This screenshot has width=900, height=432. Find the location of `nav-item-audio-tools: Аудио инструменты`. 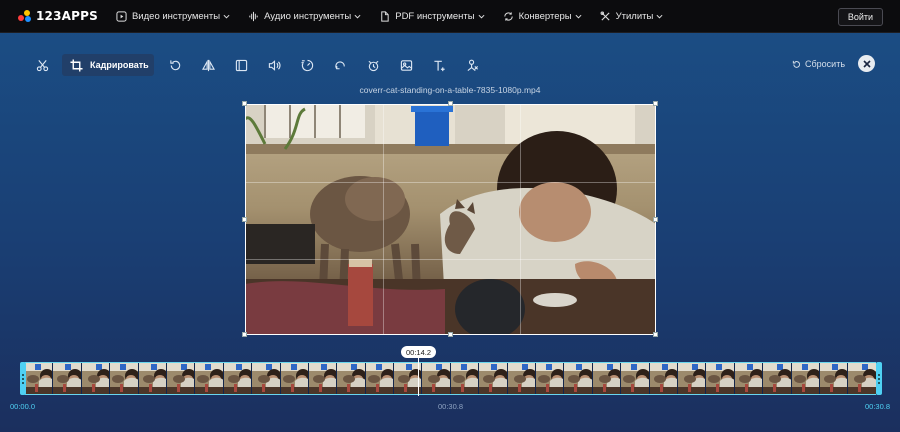

nav-item-audio-tools: Аудио инструменты is located at coordinates (304, 16).